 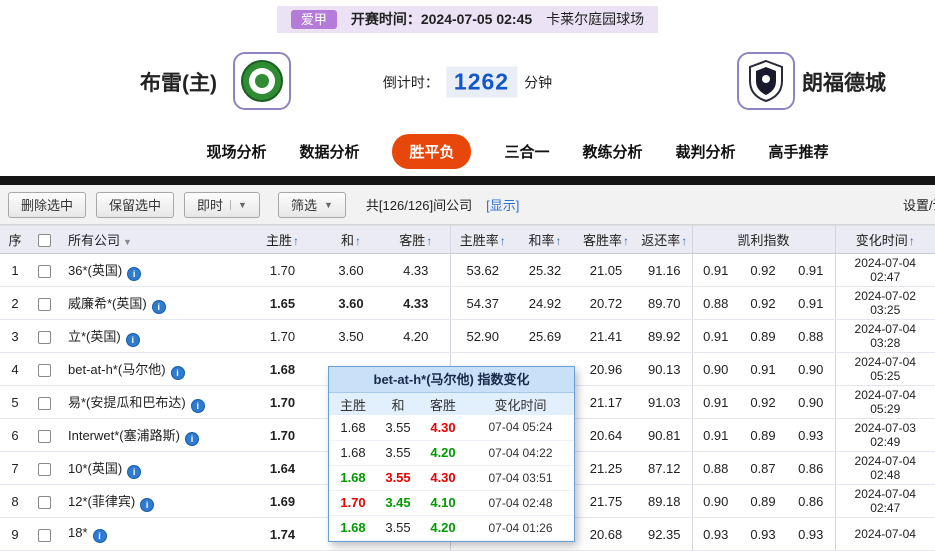 What do you see at coordinates (210, 205) in the screenshot?
I see `live-odds-label: 即时` at bounding box center [210, 205].